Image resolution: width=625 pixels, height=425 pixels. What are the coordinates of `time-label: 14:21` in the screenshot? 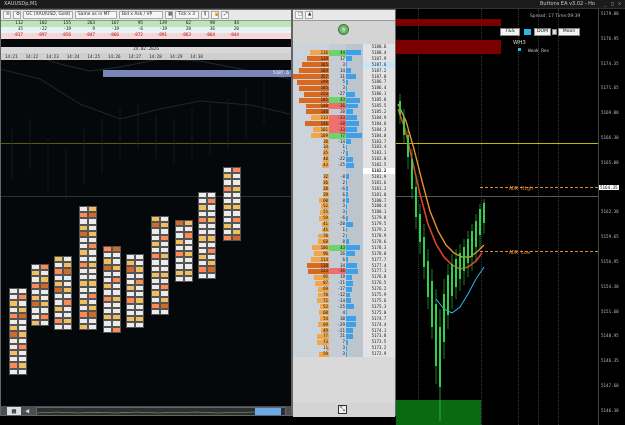 It's located at (11, 56).